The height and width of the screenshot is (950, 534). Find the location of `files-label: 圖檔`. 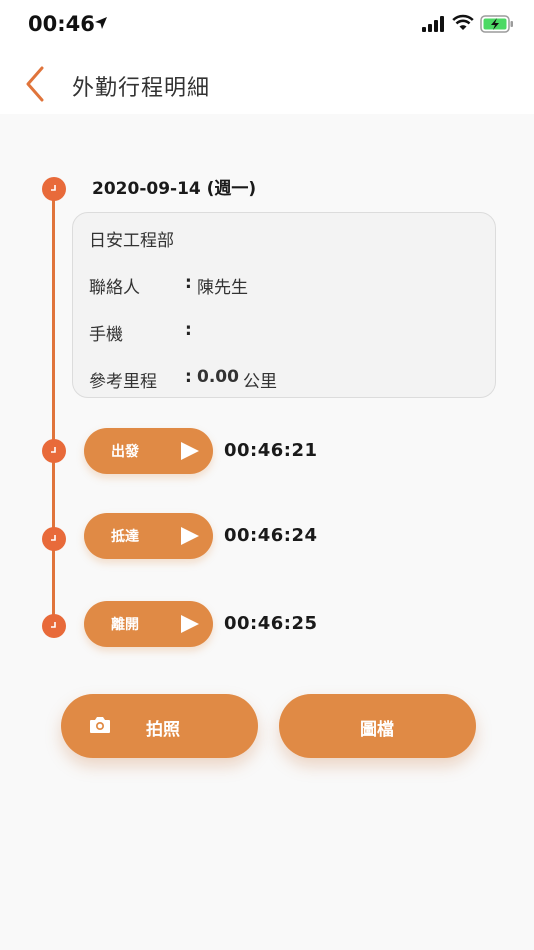

files-label: 圖檔 is located at coordinates (377, 730).